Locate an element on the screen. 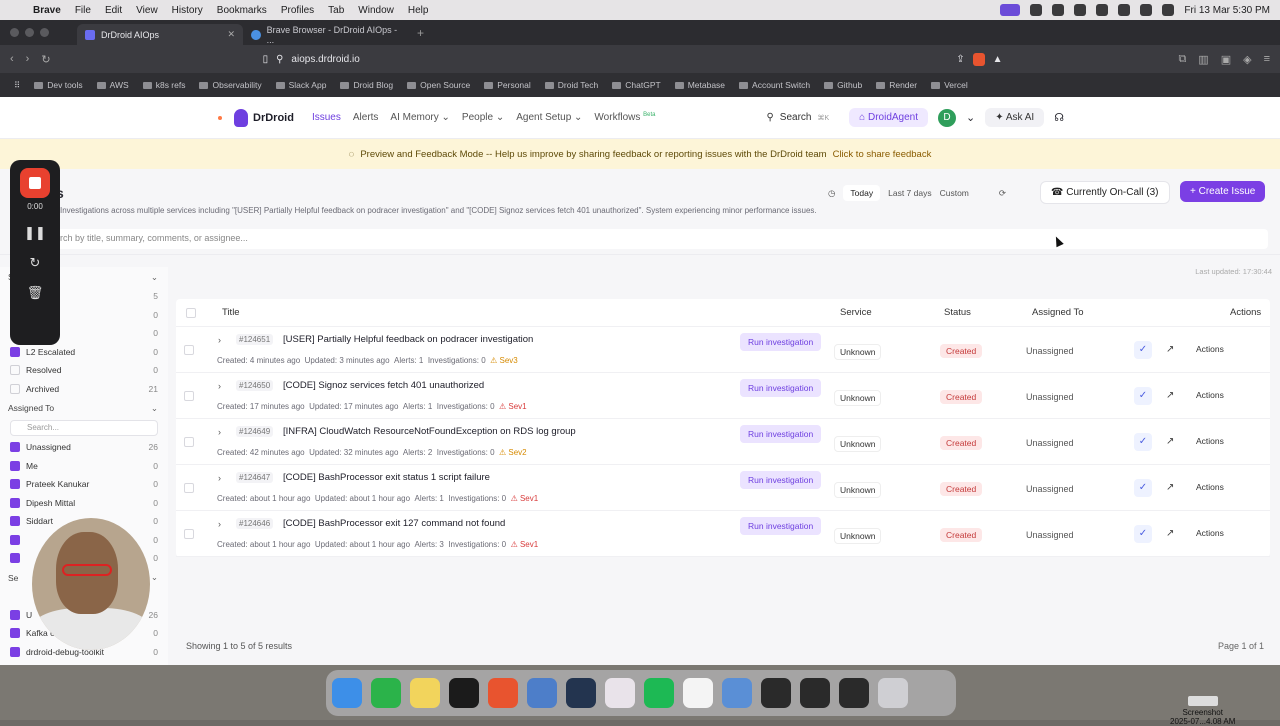  bookmark-folder: Droid Blog is located at coordinates (366, 85).